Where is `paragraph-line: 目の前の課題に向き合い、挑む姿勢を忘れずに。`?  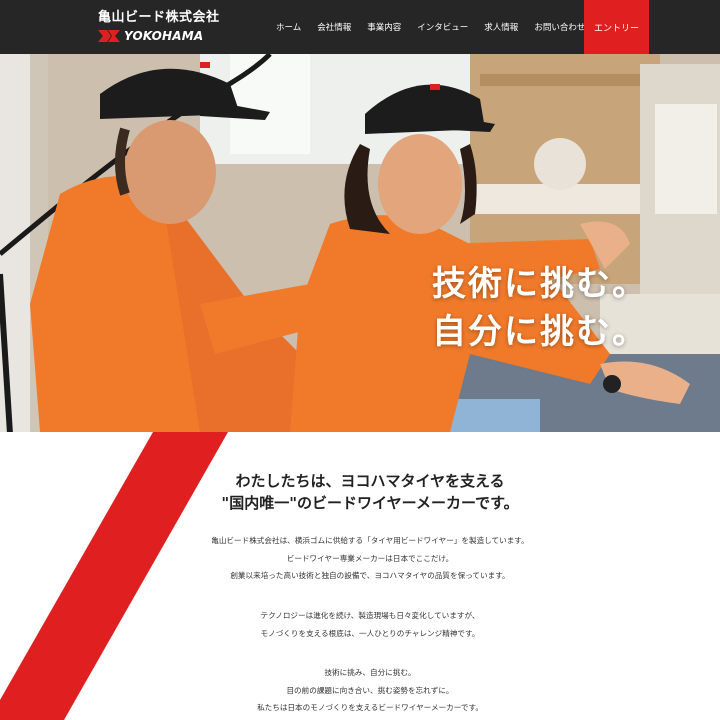
paragraph-line: 目の前の課題に向き合い、挑む姿勢を忘れずに。 is located at coordinates (370, 690).